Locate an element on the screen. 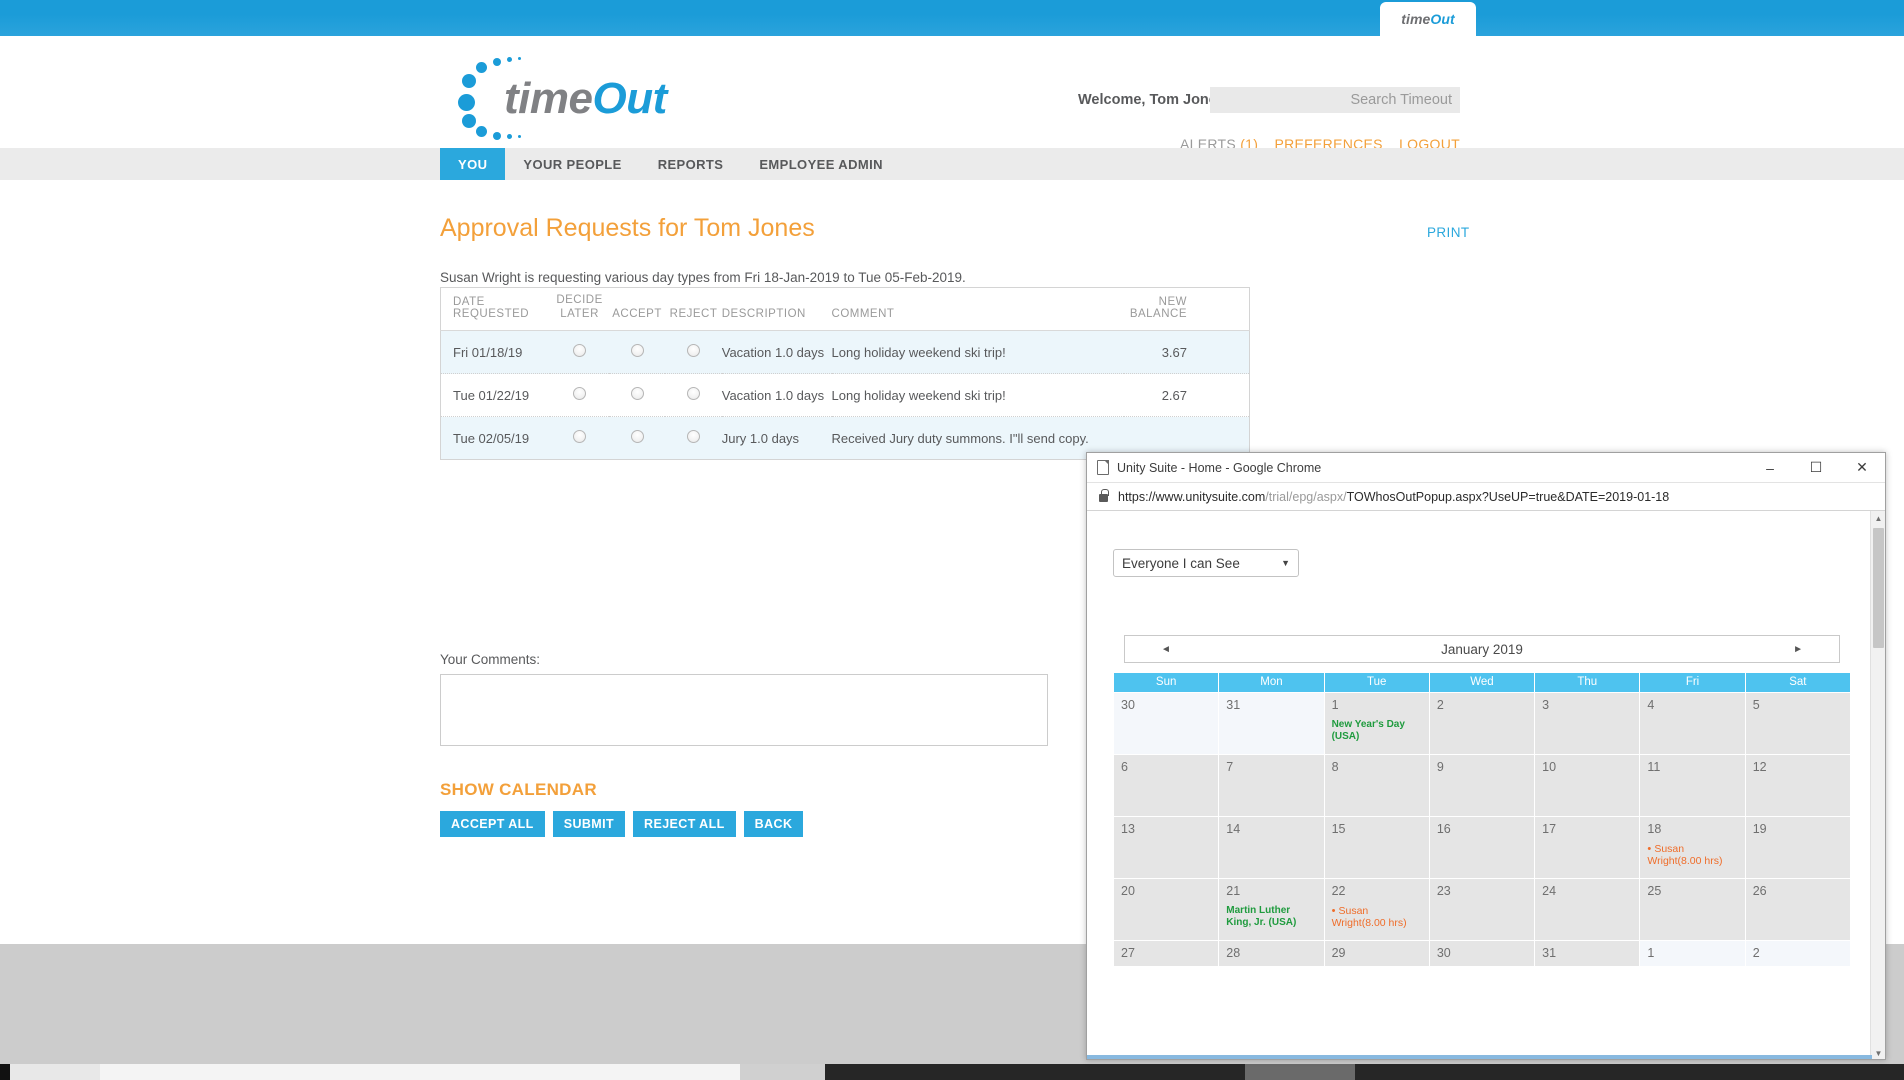  who-filter-select: Everyone I can See ▼ is located at coordinates (1206, 563).